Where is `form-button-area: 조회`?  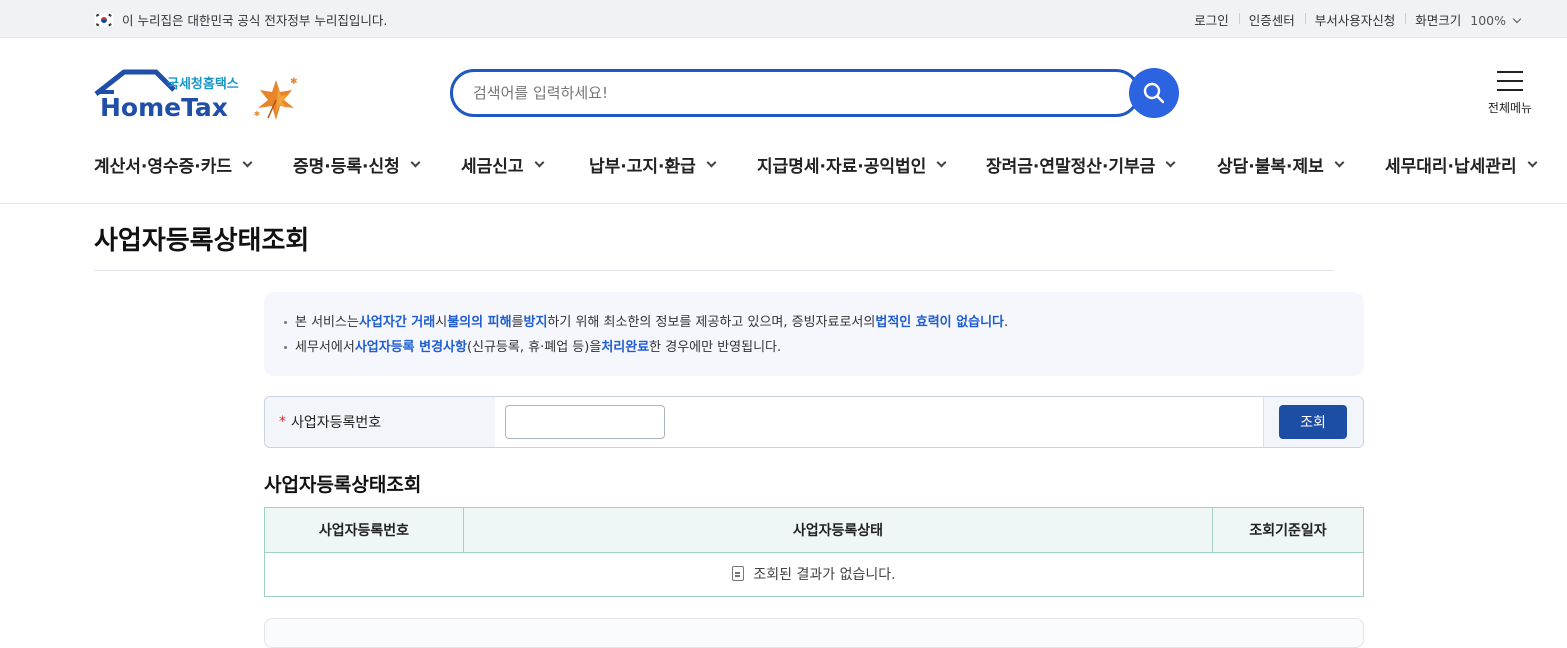
form-button-area: 조회 is located at coordinates (1313, 422).